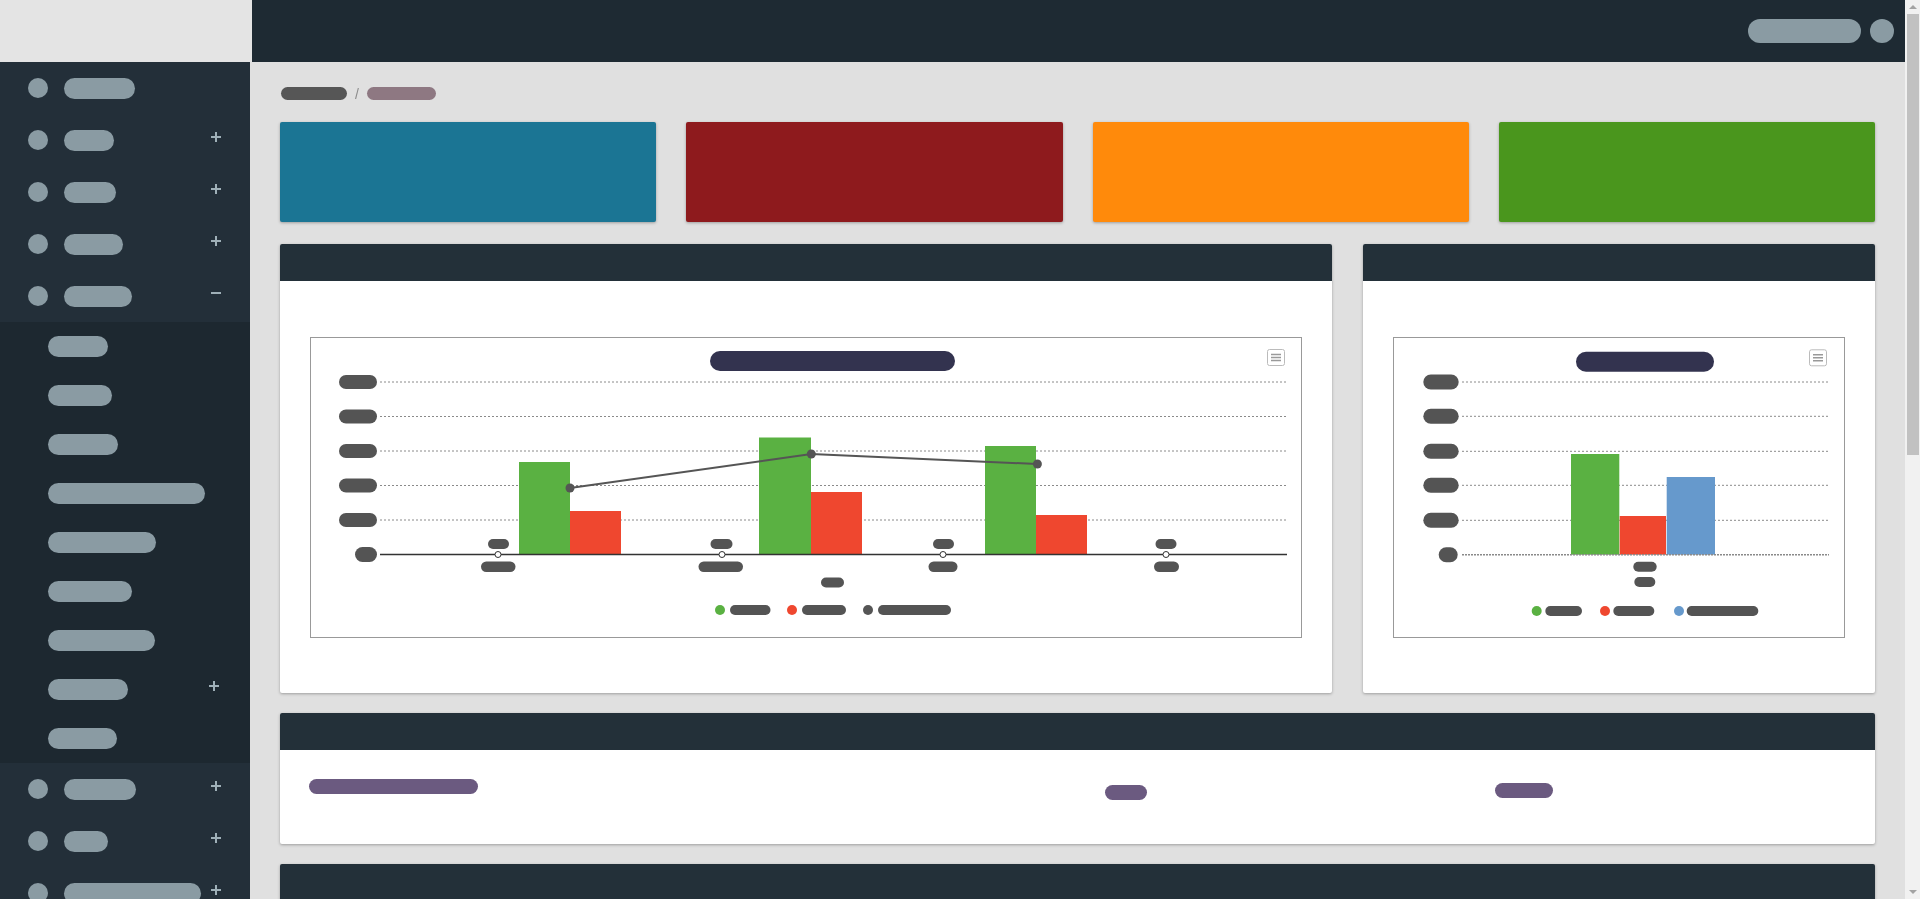 The height and width of the screenshot is (899, 1920). Describe the element at coordinates (1804, 31) in the screenshot. I see `user-name-bar` at that location.